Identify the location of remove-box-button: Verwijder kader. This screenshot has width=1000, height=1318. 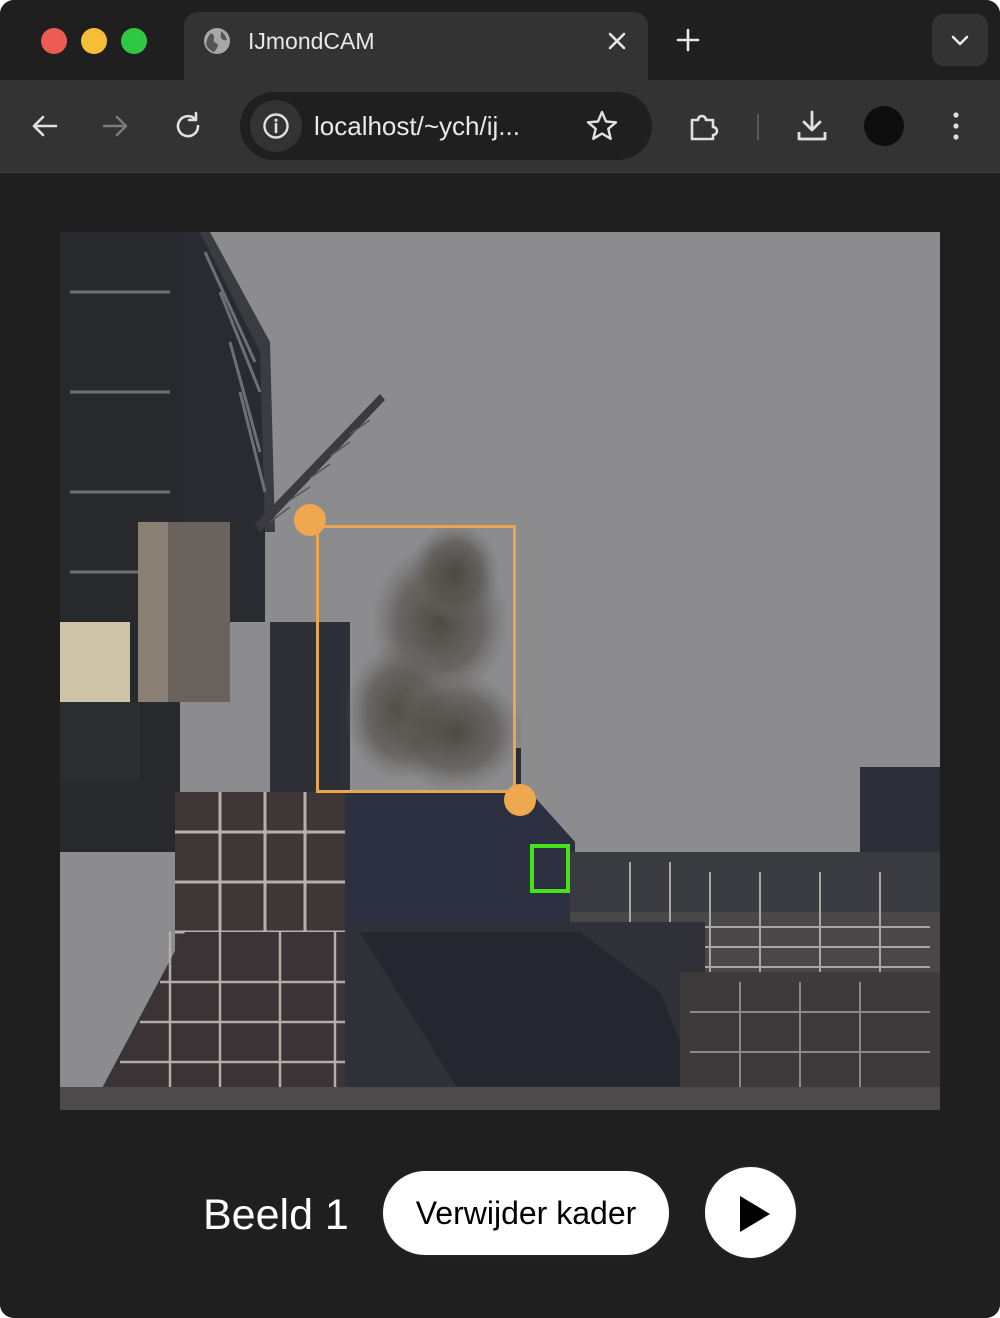
(526, 1213).